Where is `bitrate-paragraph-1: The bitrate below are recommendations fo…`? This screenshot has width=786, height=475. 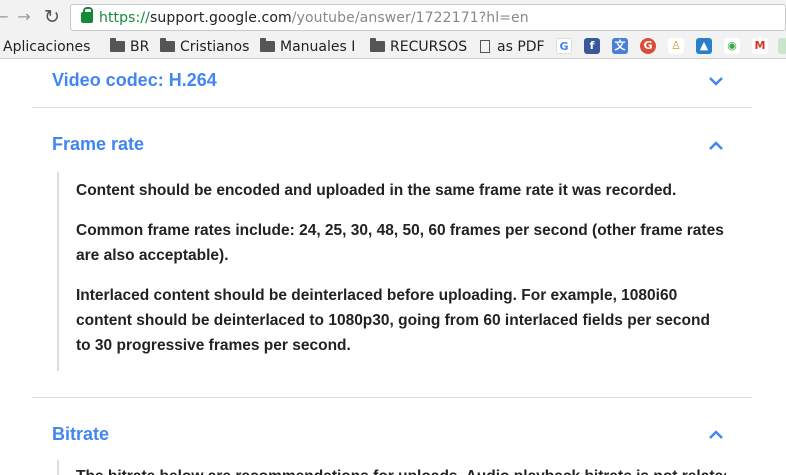 bitrate-paragraph-1: The bitrate below are recommendations fo… is located at coordinates (401, 469).